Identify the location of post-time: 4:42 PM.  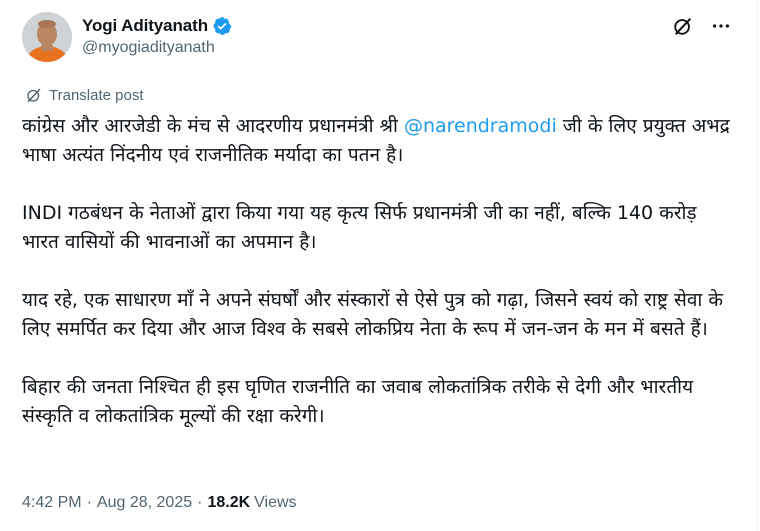
(52, 503).